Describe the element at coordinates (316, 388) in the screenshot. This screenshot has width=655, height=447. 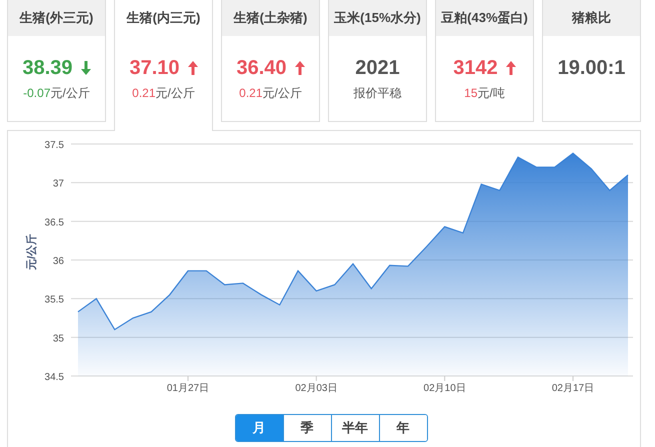
I see `x-tick-label: 02月03日` at that location.